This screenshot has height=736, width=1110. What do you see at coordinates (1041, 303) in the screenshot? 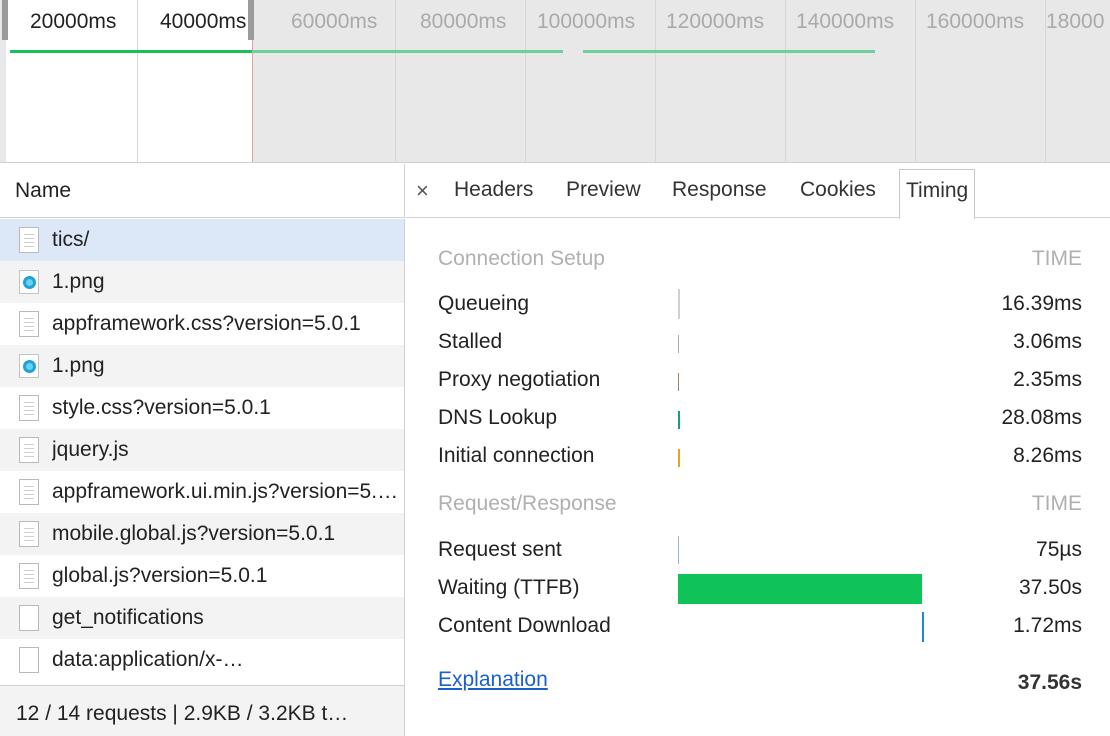
I see `timing-value: 16.39ms` at bounding box center [1041, 303].